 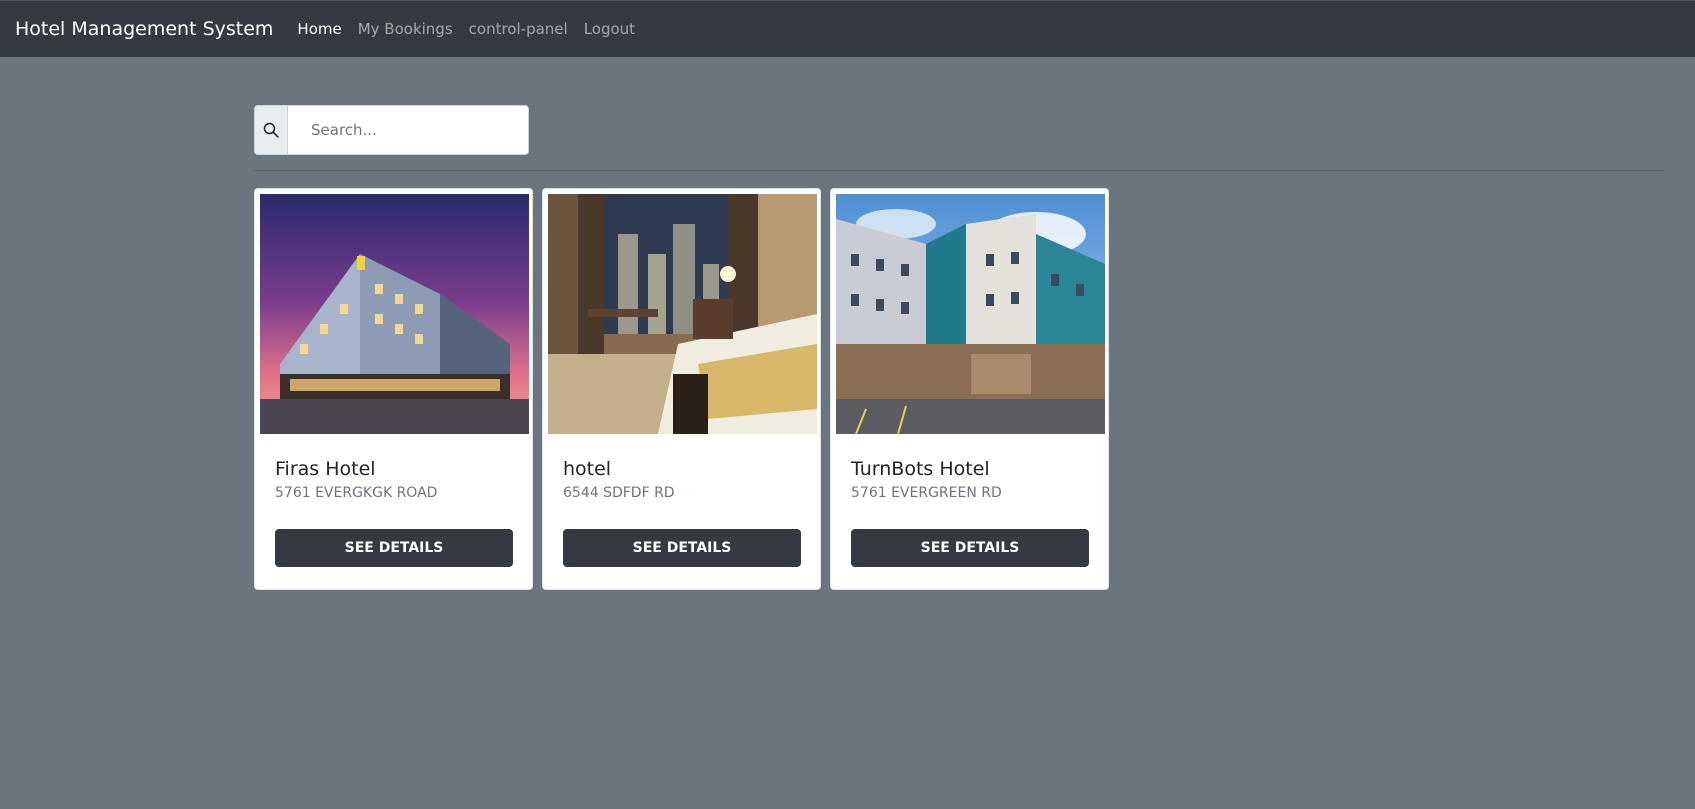 I want to click on nav-links: Home My Bookings control-panel Logout, so click(x=474, y=29).